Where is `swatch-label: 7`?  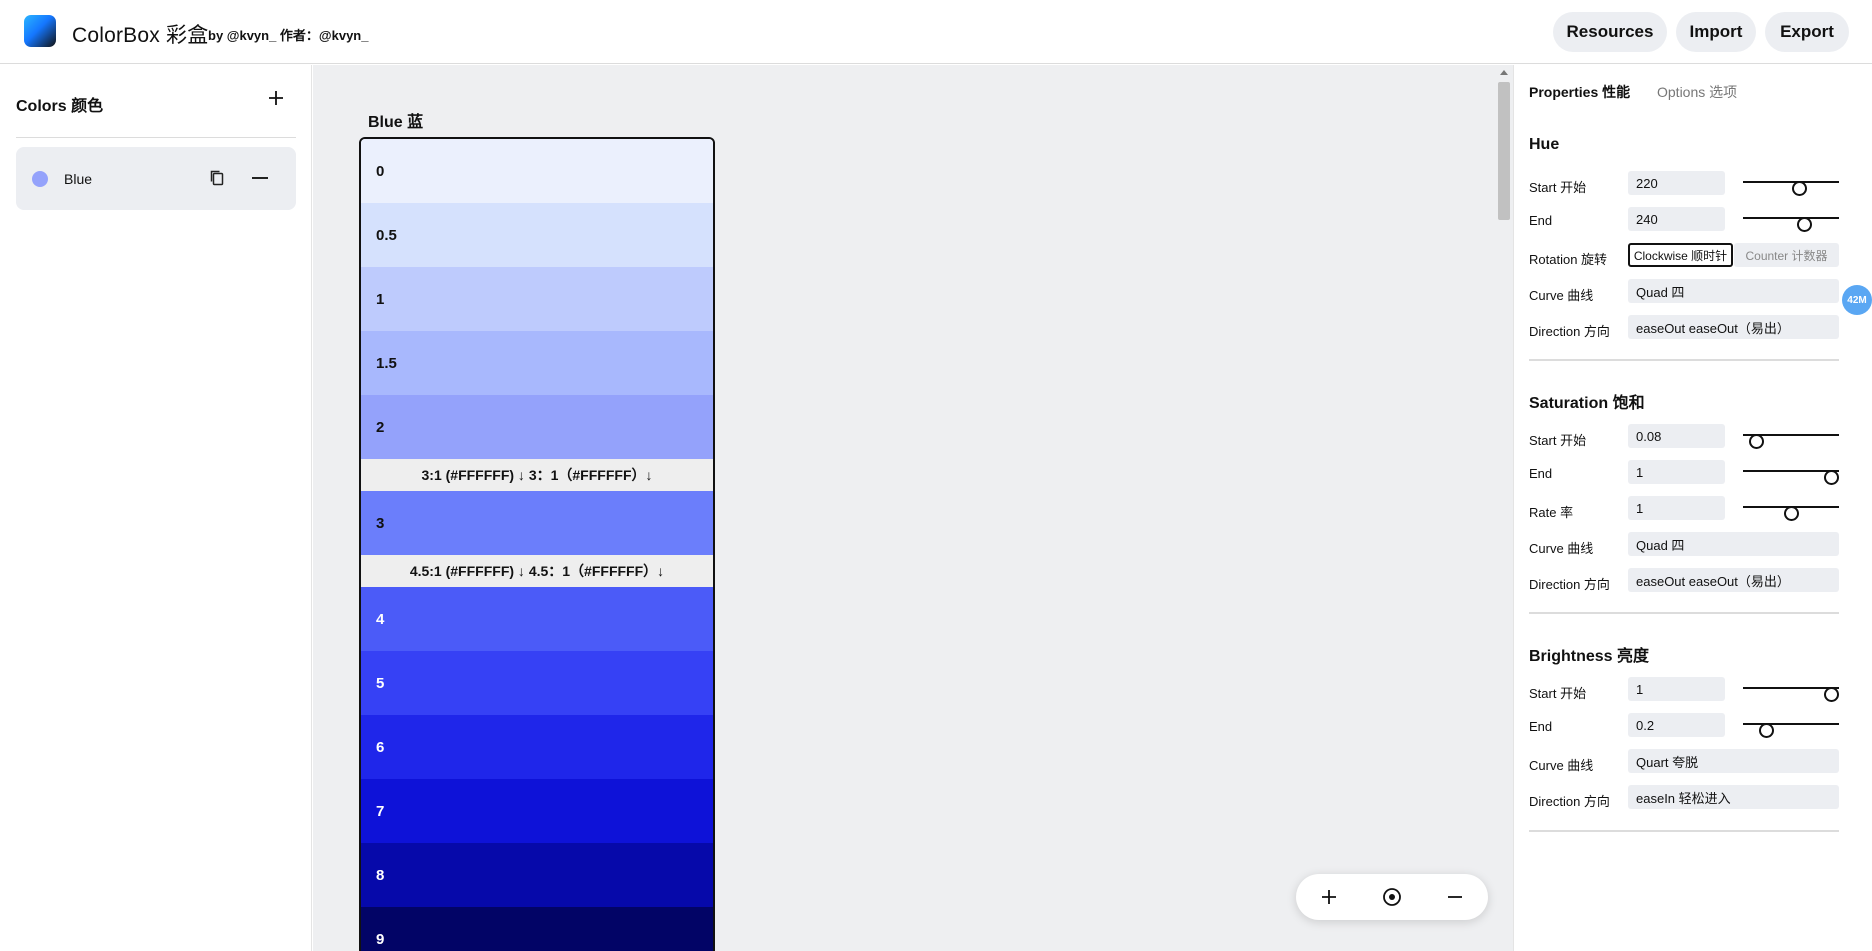
swatch-label: 7 is located at coordinates (380, 811).